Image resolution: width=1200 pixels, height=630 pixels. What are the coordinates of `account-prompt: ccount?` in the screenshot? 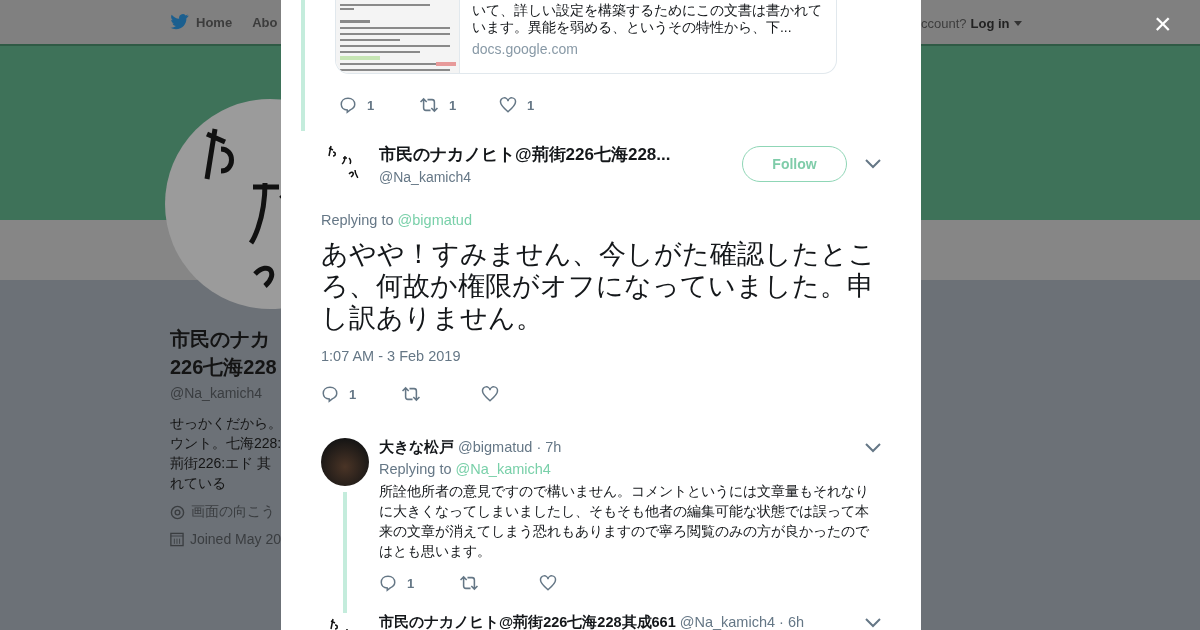 It's located at (944, 23).